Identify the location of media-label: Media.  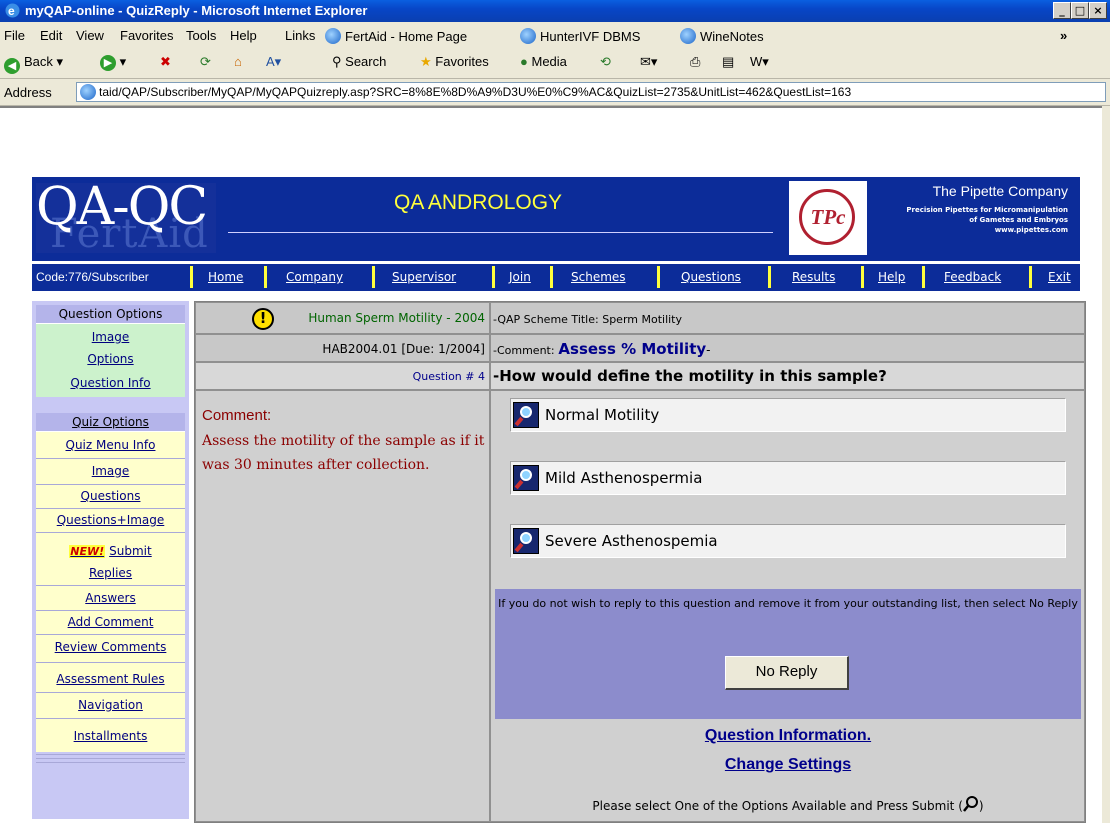
(549, 61).